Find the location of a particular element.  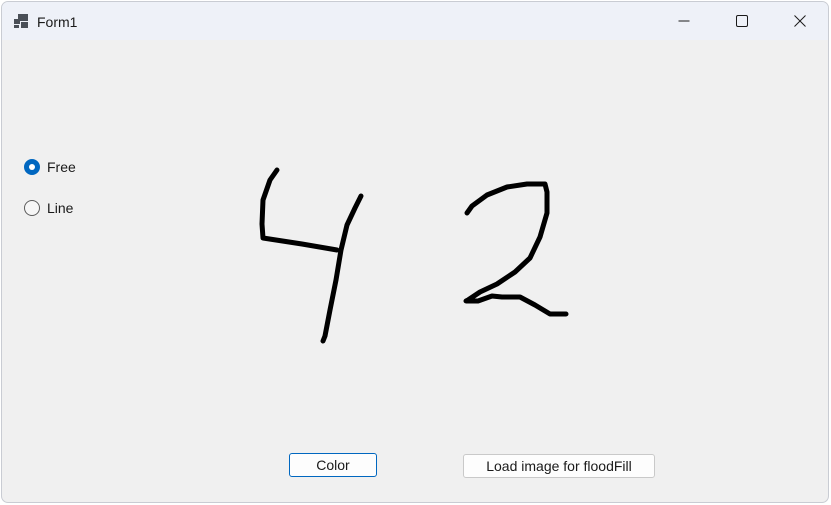

radio-free-indicator is located at coordinates (32, 167).